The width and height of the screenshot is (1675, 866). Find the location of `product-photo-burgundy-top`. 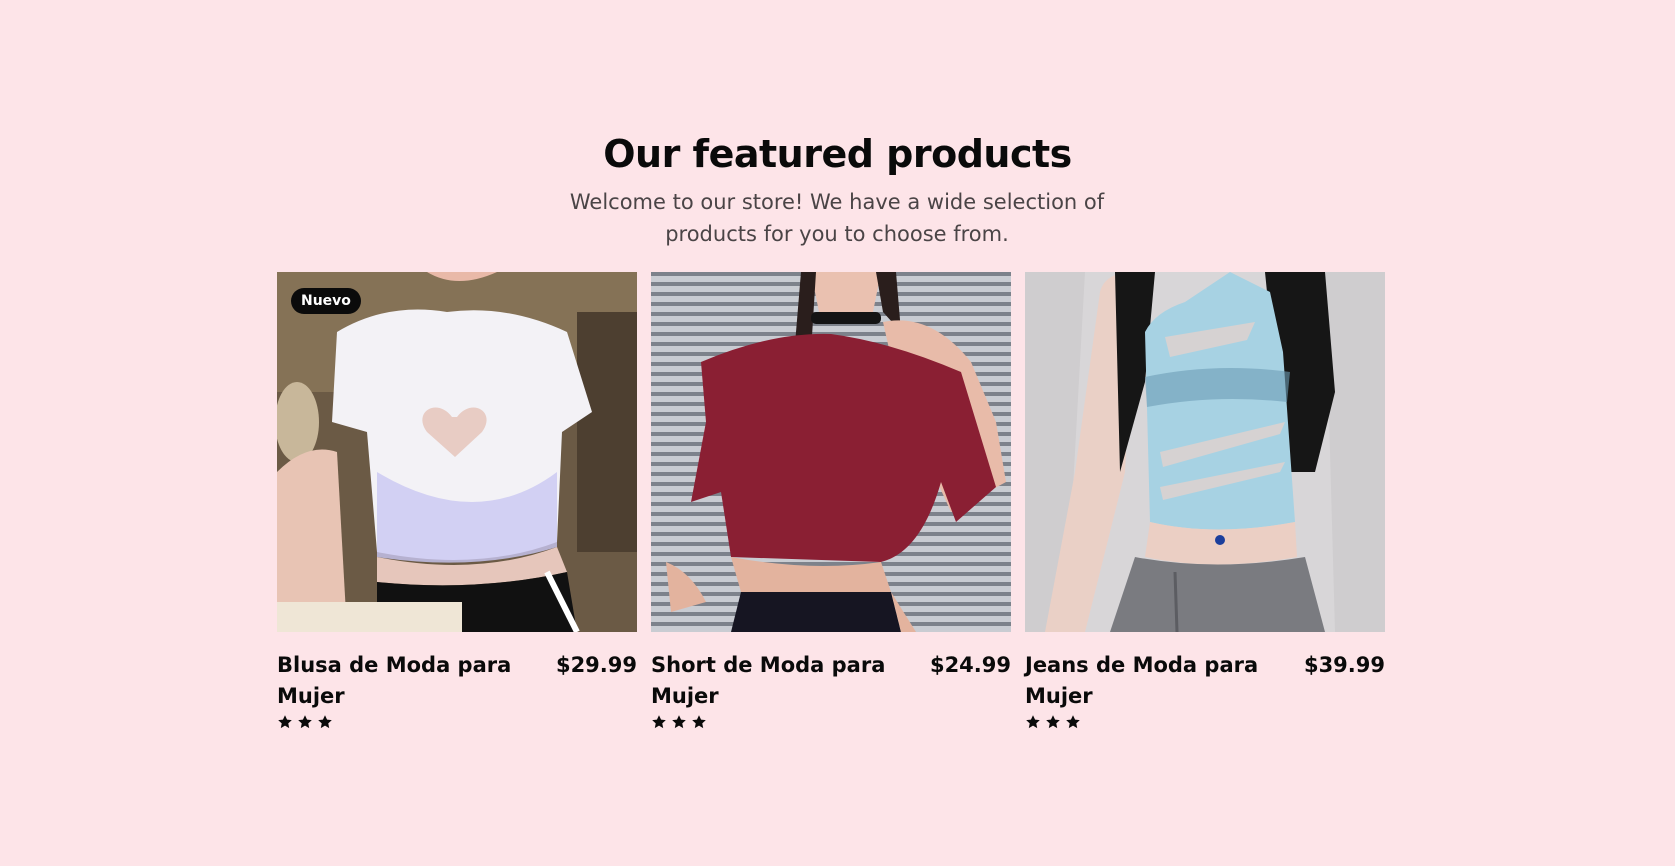

product-photo-burgundy-top is located at coordinates (831, 452).